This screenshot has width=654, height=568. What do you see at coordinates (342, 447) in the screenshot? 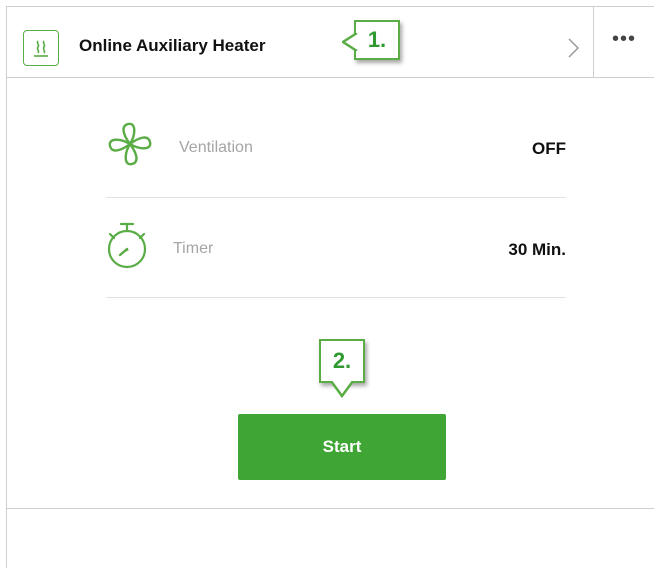
I see `start-button: Start` at bounding box center [342, 447].